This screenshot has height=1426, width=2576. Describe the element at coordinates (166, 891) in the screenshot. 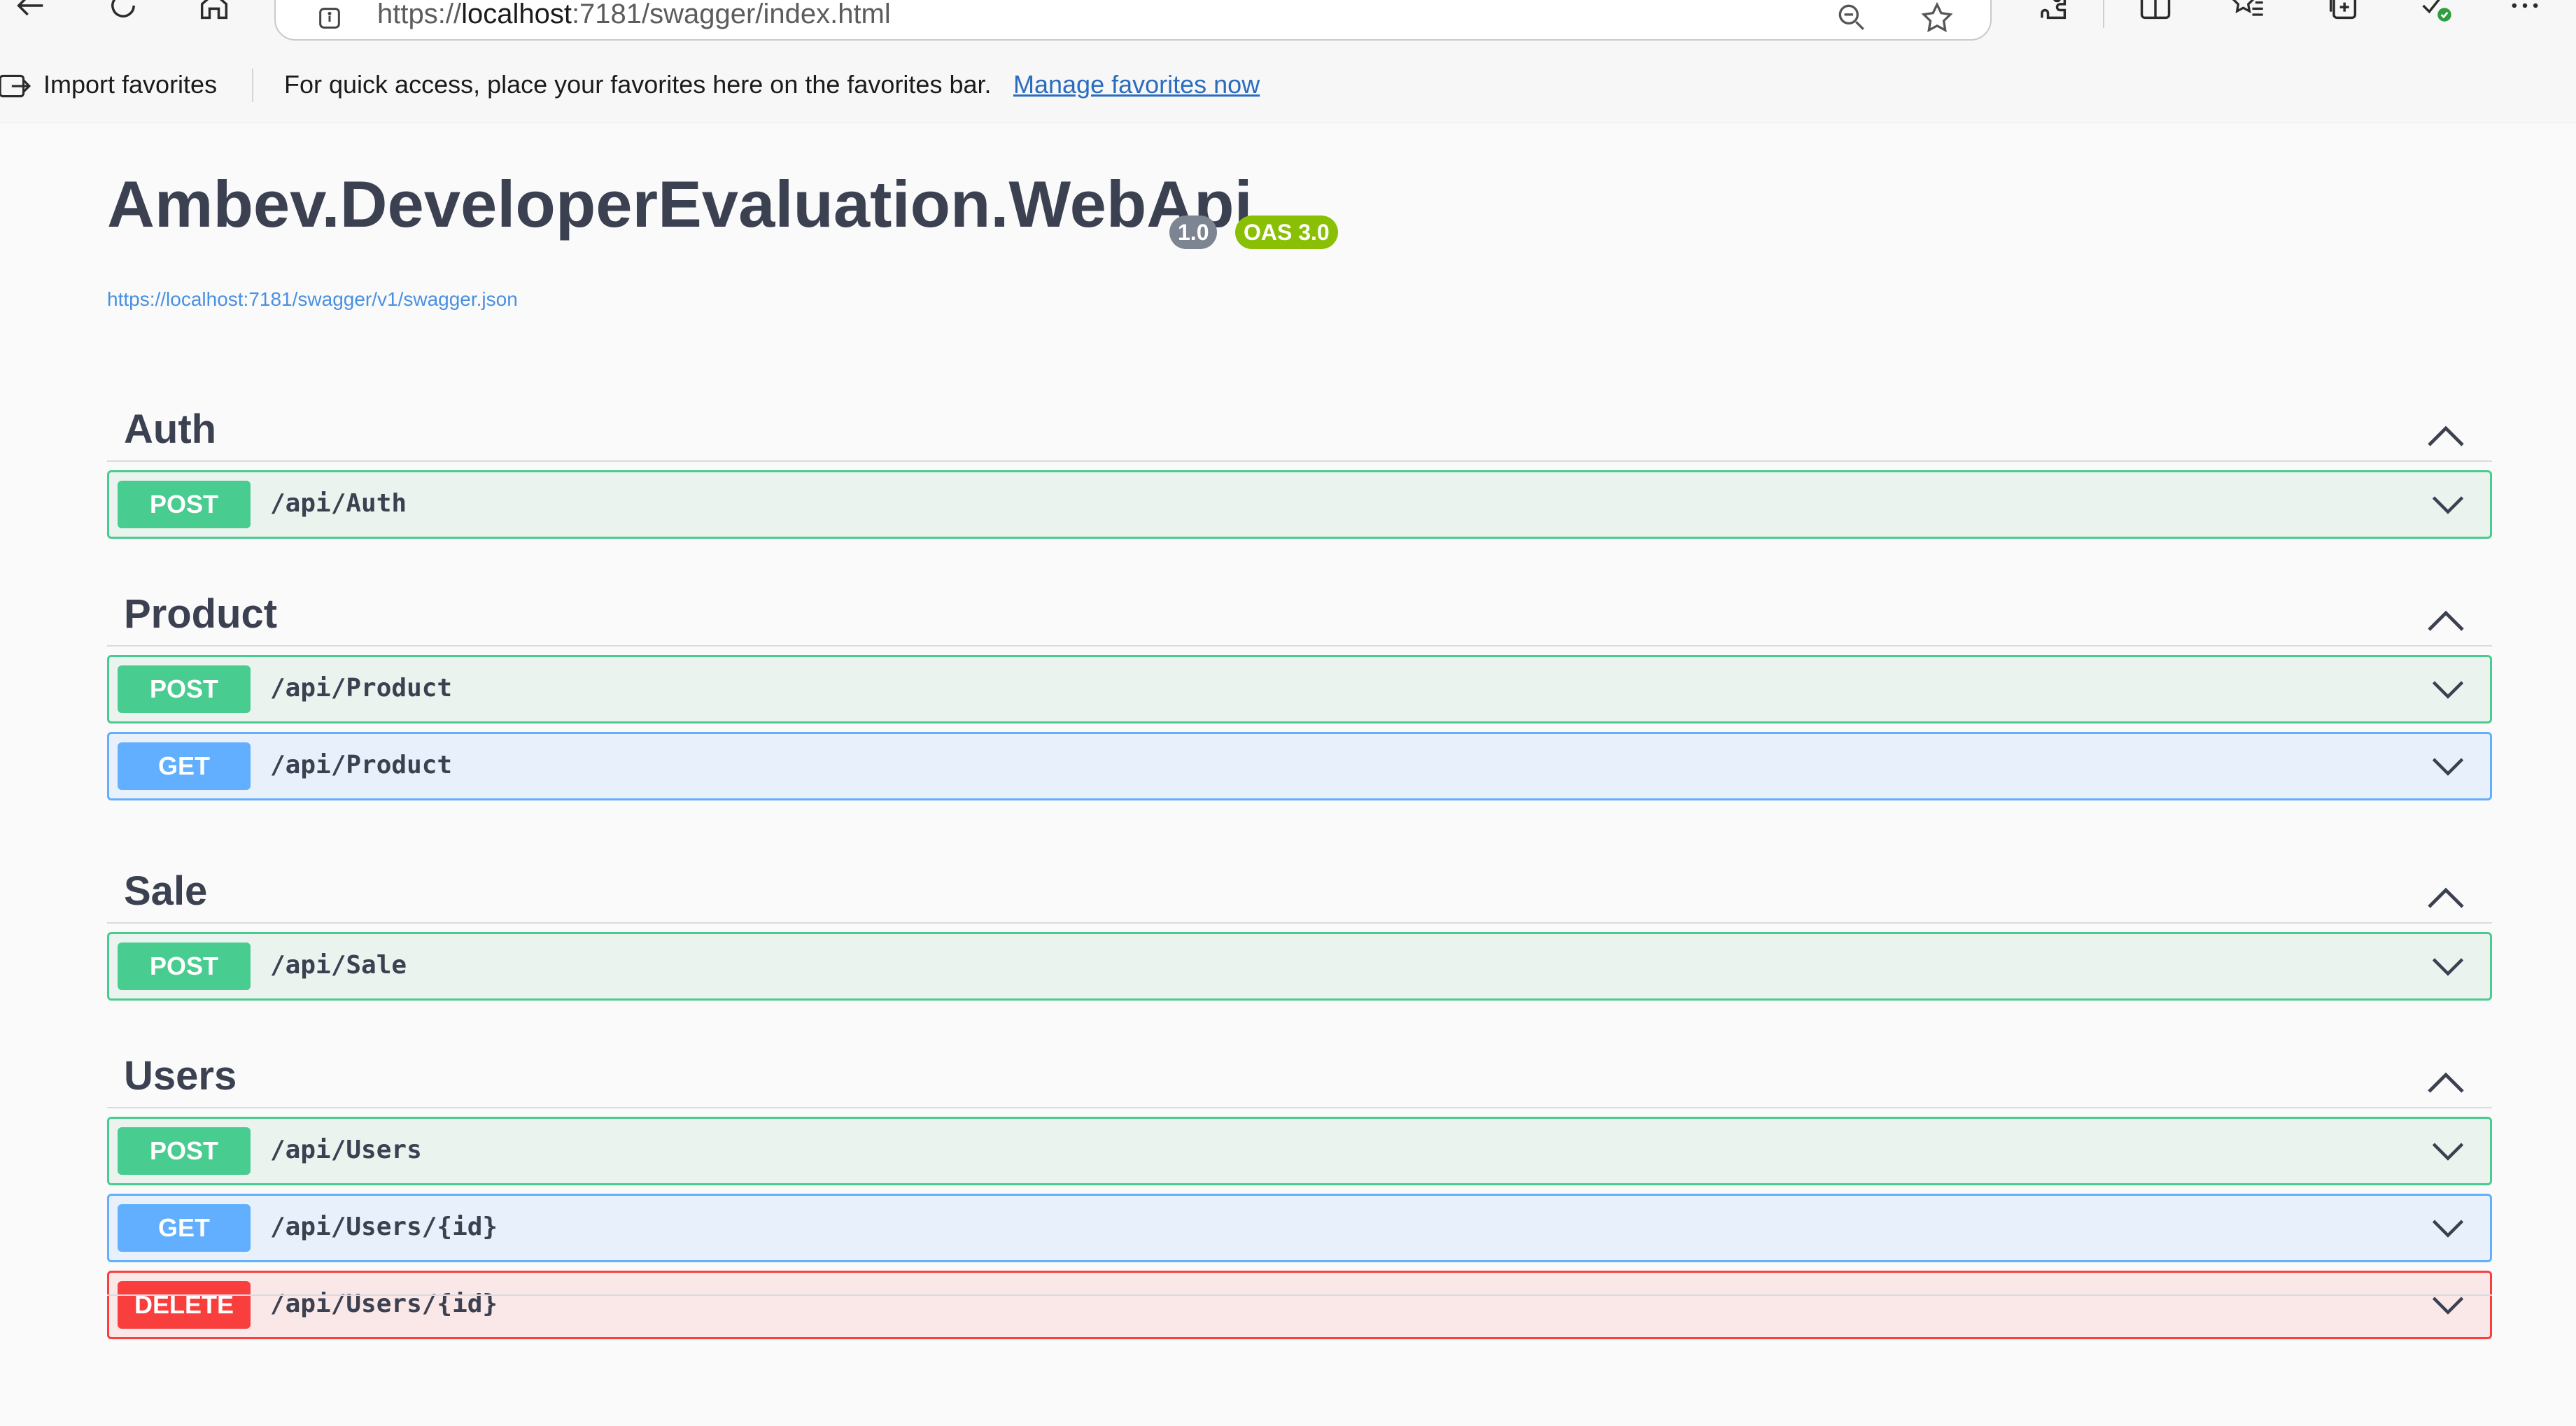

I see `section-title: Sale` at that location.